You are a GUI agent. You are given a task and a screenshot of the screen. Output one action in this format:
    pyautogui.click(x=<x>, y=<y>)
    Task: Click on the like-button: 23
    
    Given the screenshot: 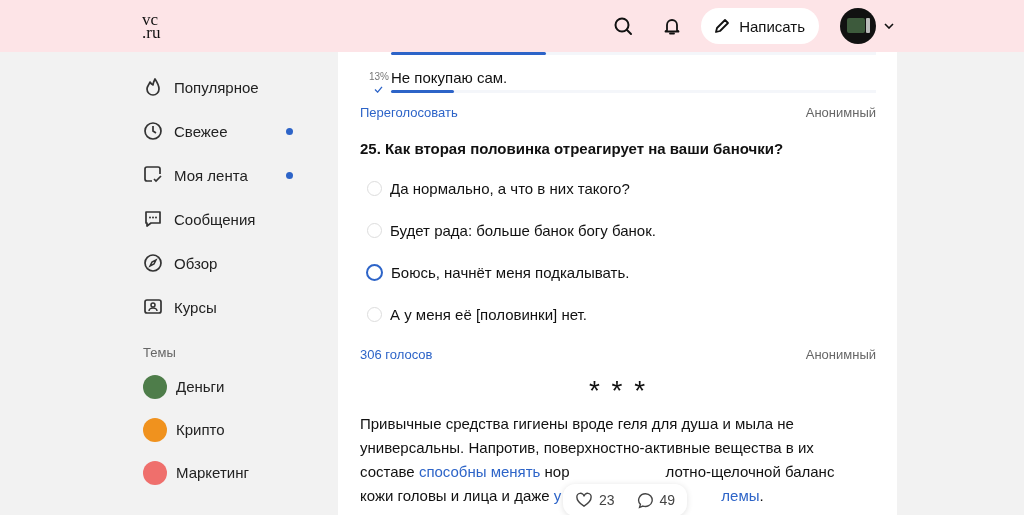 What is the action you would take?
    pyautogui.click(x=595, y=500)
    